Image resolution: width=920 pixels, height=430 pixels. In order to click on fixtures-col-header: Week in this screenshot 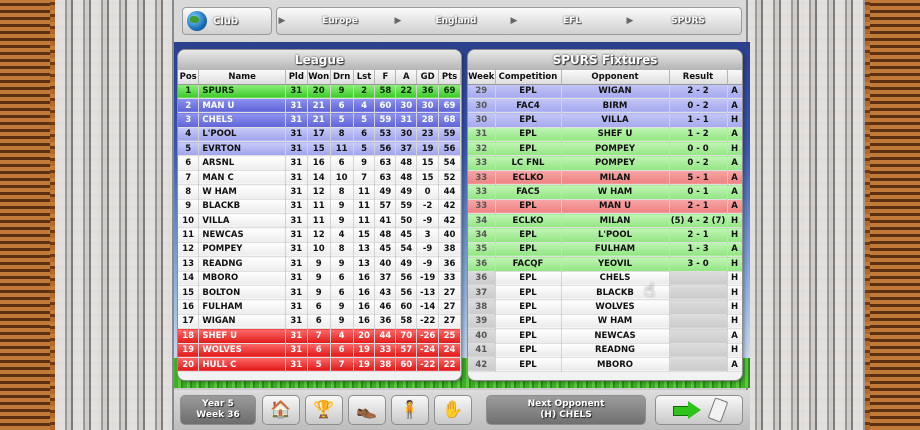, I will do `click(482, 77)`.